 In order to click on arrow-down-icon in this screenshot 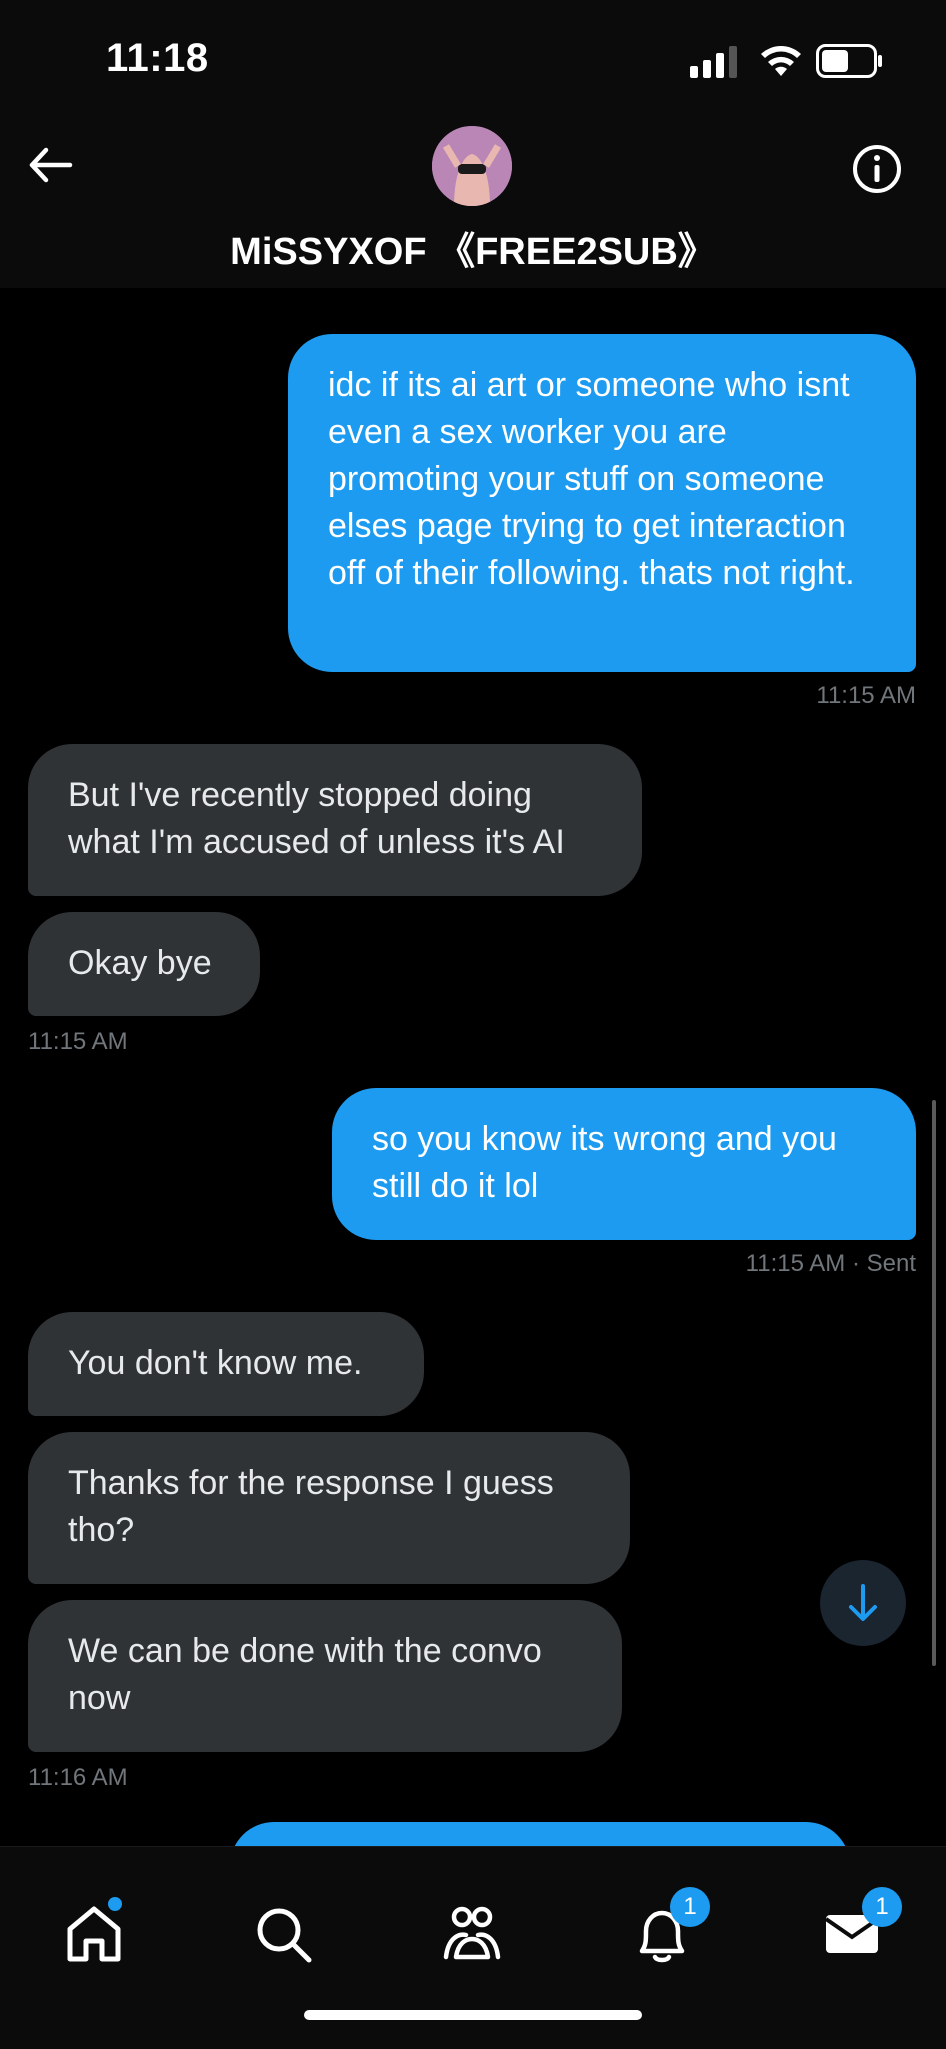, I will do `click(863, 1602)`.